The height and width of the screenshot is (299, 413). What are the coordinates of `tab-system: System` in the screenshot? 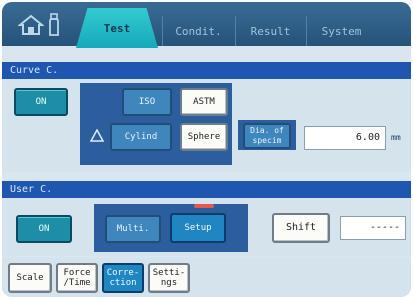 It's located at (341, 31).